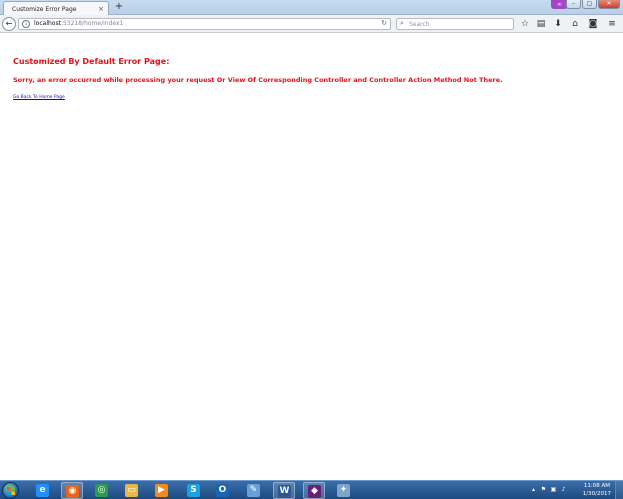  Describe the element at coordinates (47, 23) in the screenshot. I see `url-host: localhost` at that location.